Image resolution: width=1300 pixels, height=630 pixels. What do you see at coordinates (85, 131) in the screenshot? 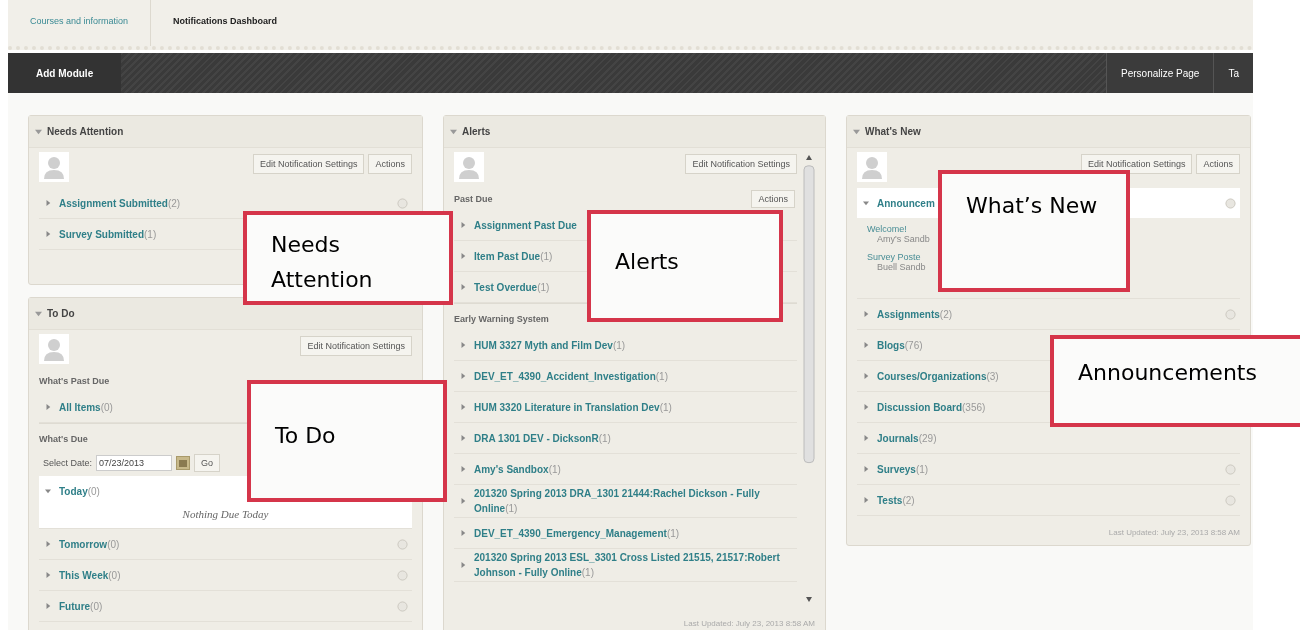
I see `module-title: Needs Attention` at bounding box center [85, 131].